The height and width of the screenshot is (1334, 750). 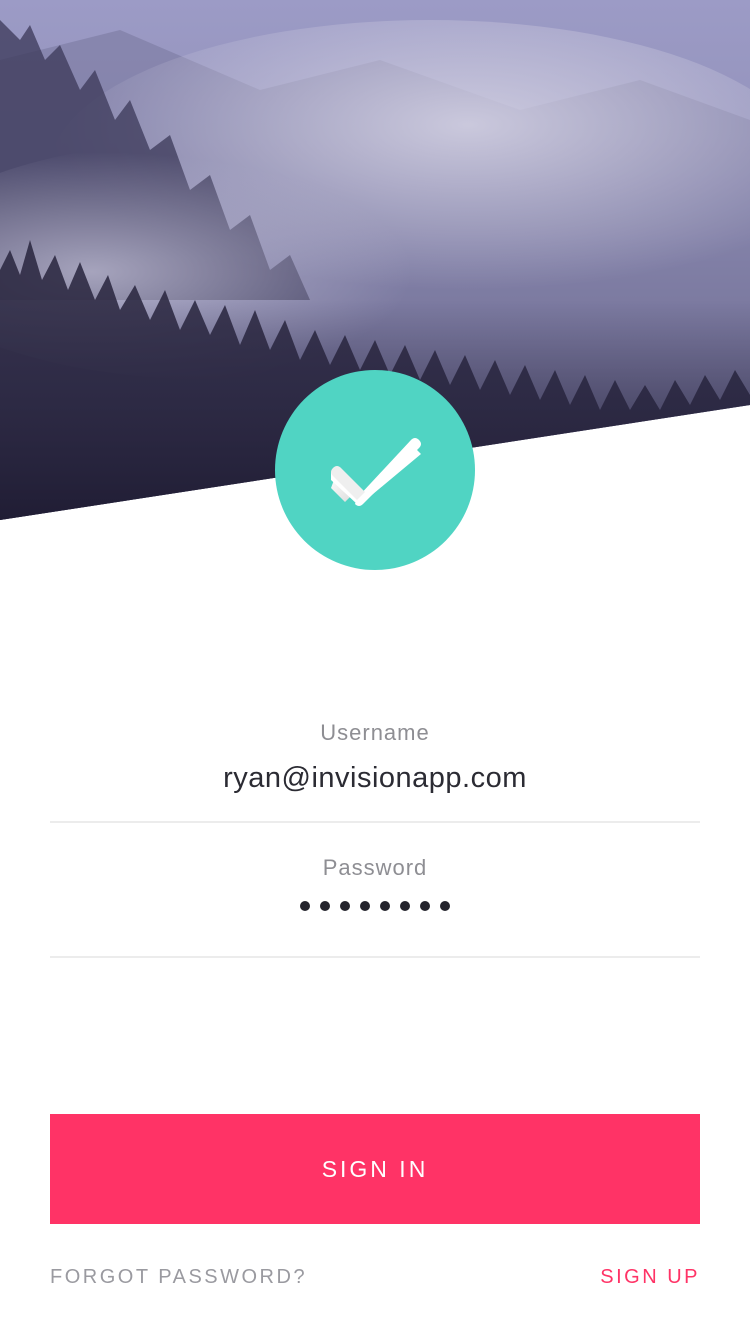 I want to click on username-label: Username, so click(x=375, y=732).